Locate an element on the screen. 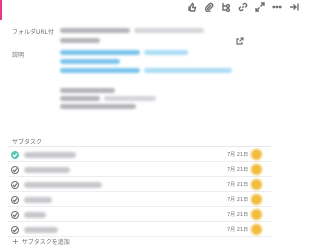 The width and height of the screenshot is (320, 248). description-label: 説明 is located at coordinates (18, 55).